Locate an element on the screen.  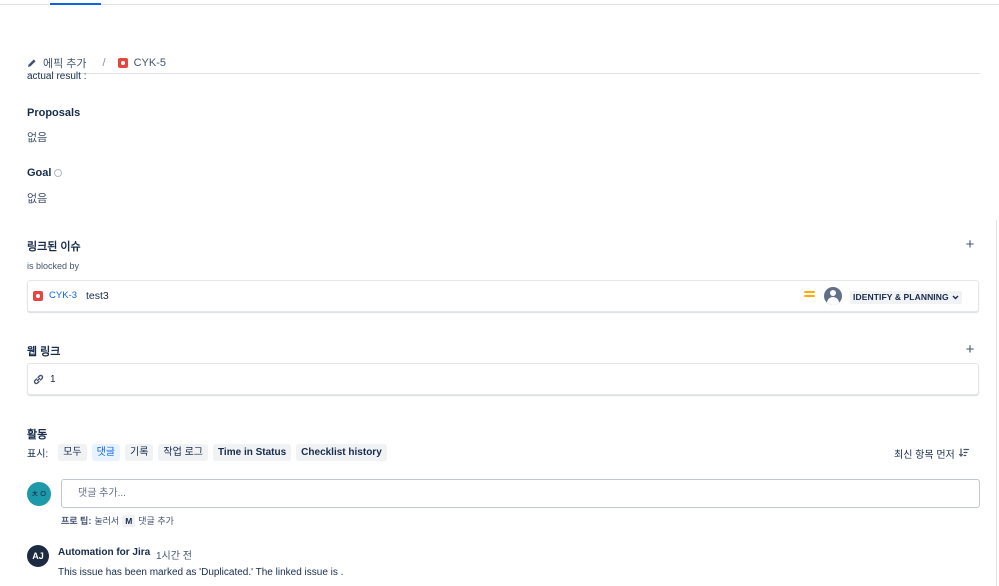
priority-medium-icon is located at coordinates (809, 295).